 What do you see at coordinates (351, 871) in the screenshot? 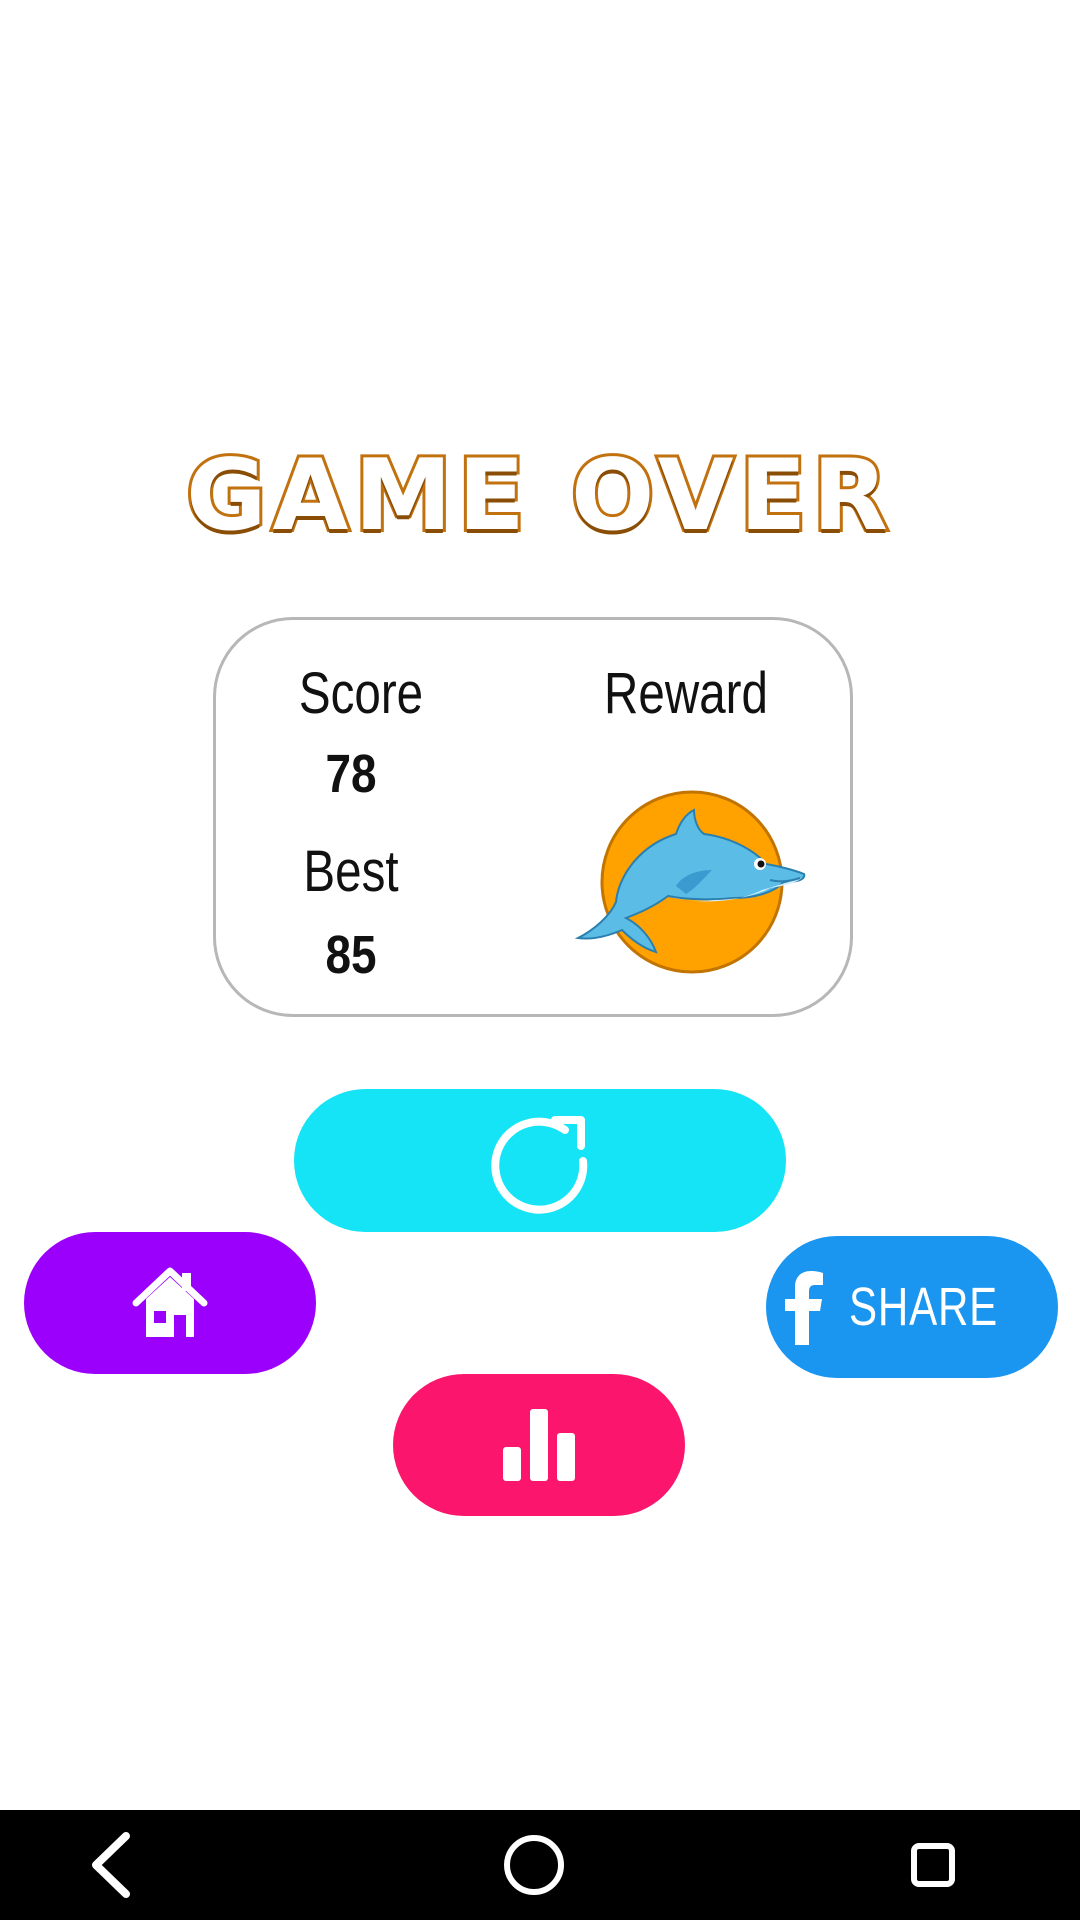
I see `best-label: Best` at bounding box center [351, 871].